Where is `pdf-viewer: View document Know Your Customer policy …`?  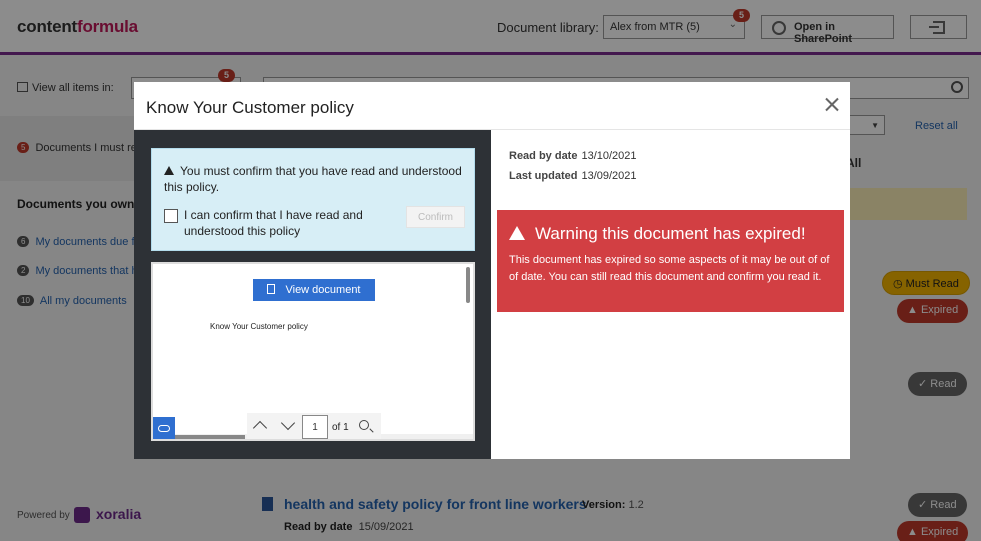 pdf-viewer: View document Know Your Customer policy … is located at coordinates (313, 351).